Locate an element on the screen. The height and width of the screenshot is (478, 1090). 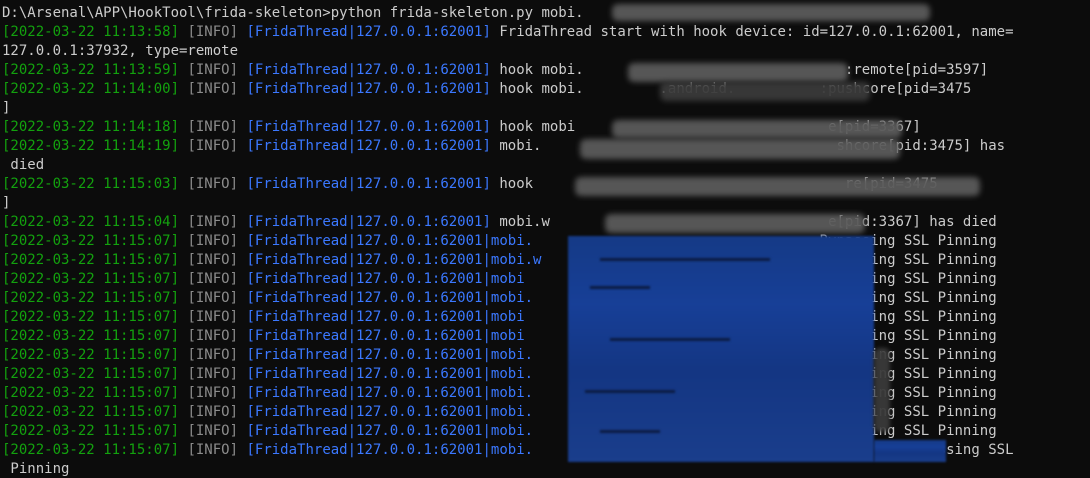
log-timestamp: [2022-03-22 11:14:18] is located at coordinates (91, 127).